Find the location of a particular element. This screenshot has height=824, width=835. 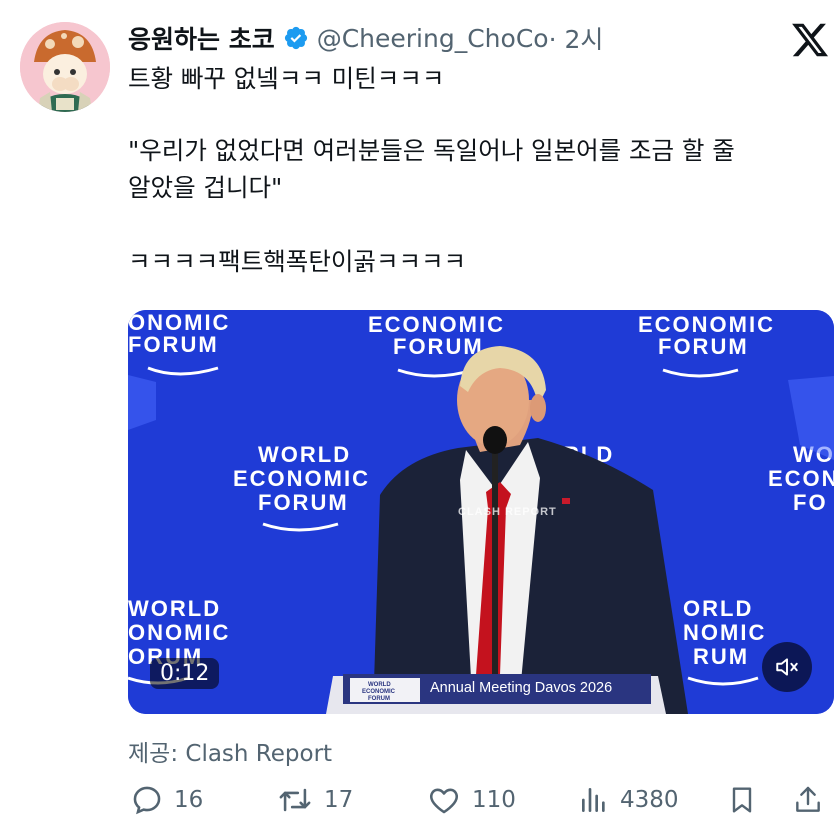

mute-button is located at coordinates (787, 667).